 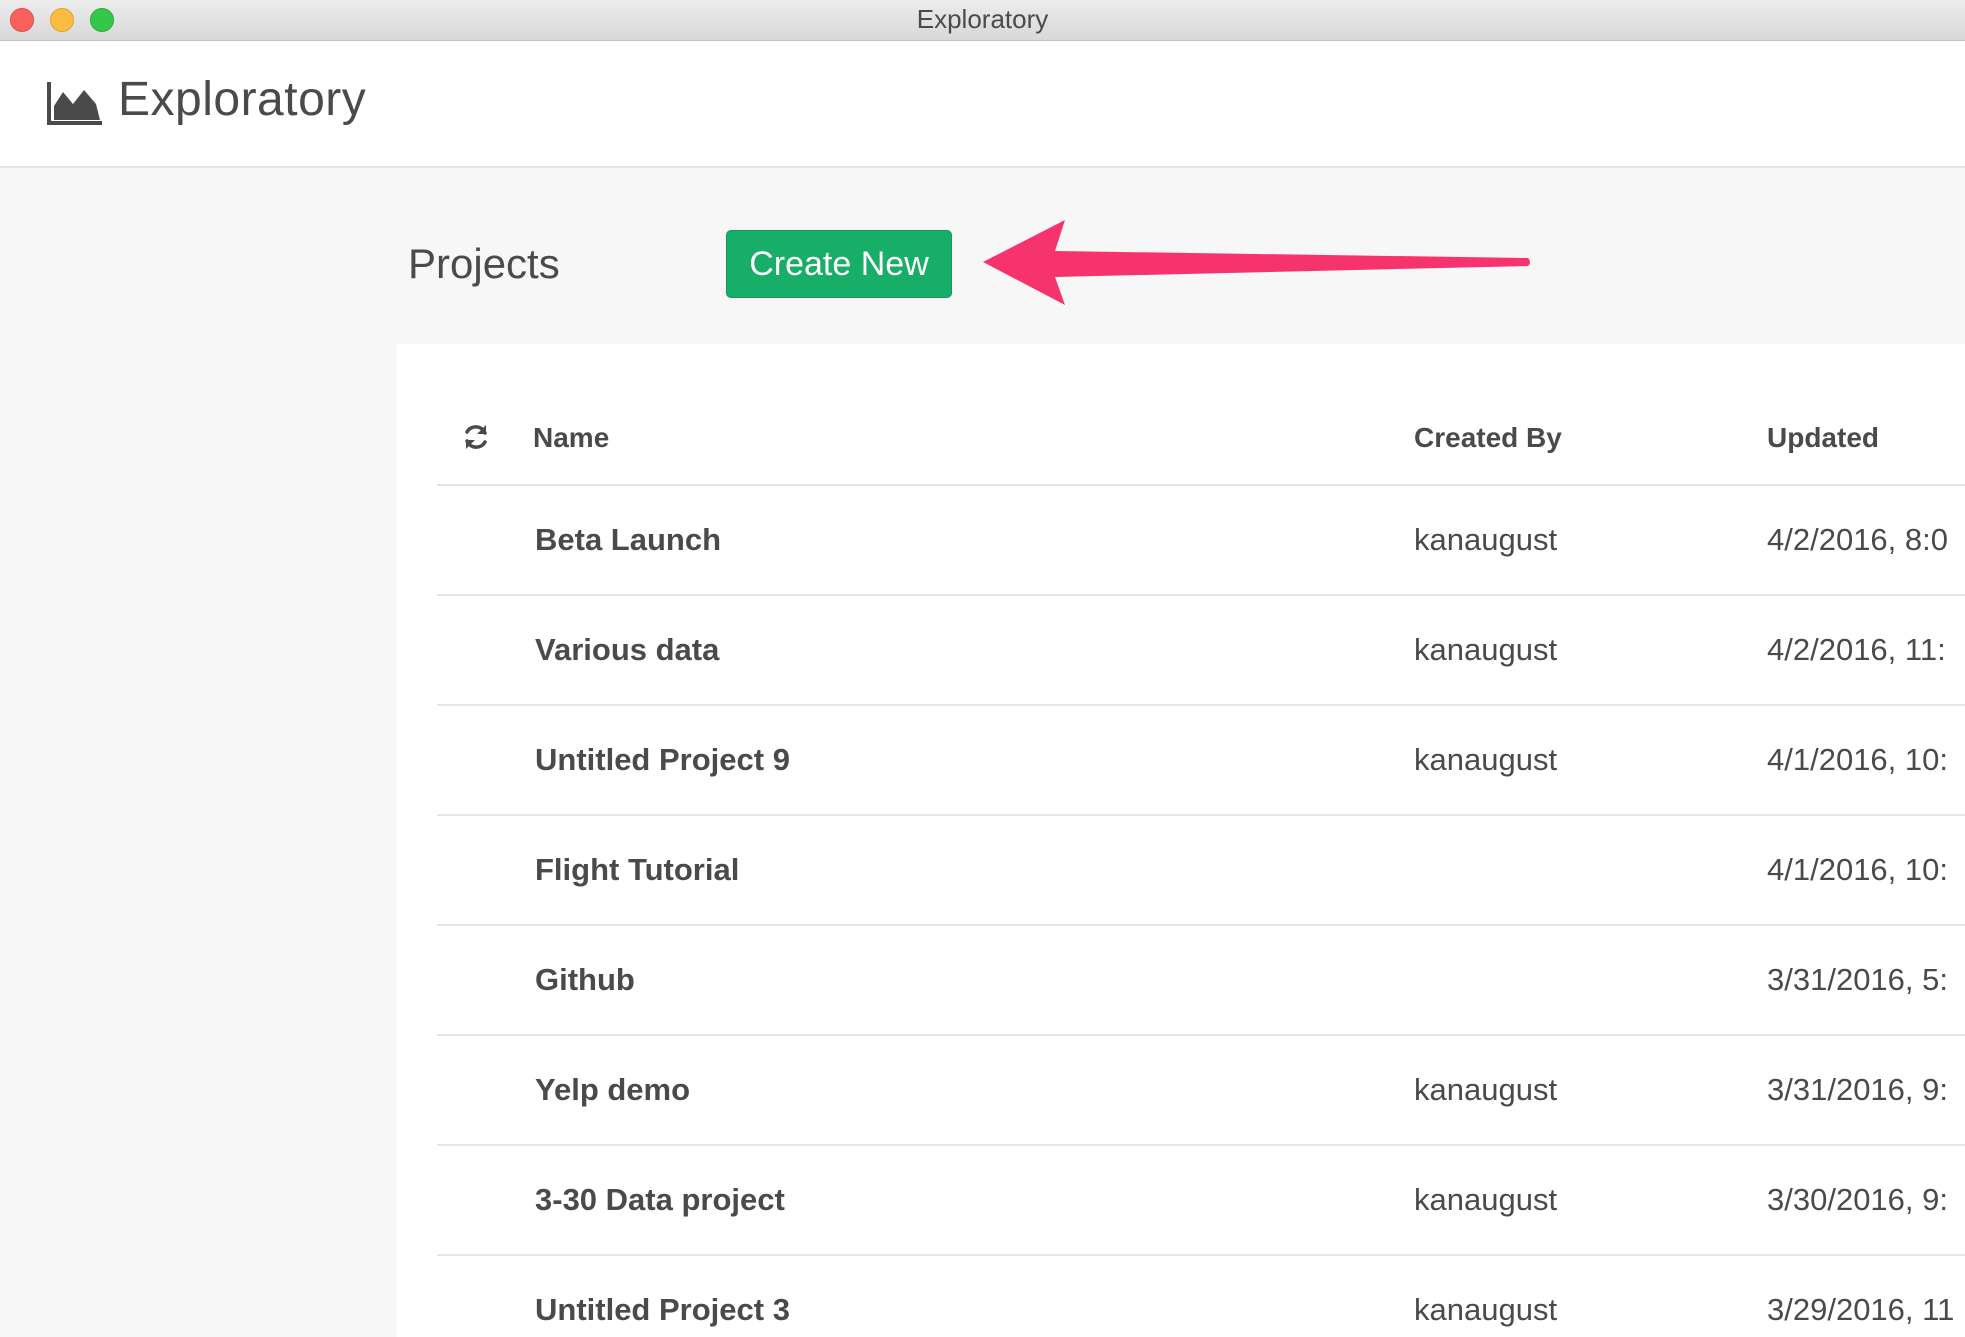 What do you see at coordinates (1488, 438) in the screenshot?
I see `column-header-created-by: Created By` at bounding box center [1488, 438].